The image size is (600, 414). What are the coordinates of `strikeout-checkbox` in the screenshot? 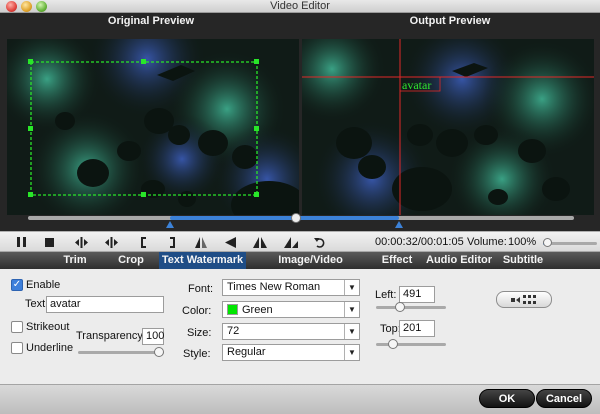 It's located at (17, 327).